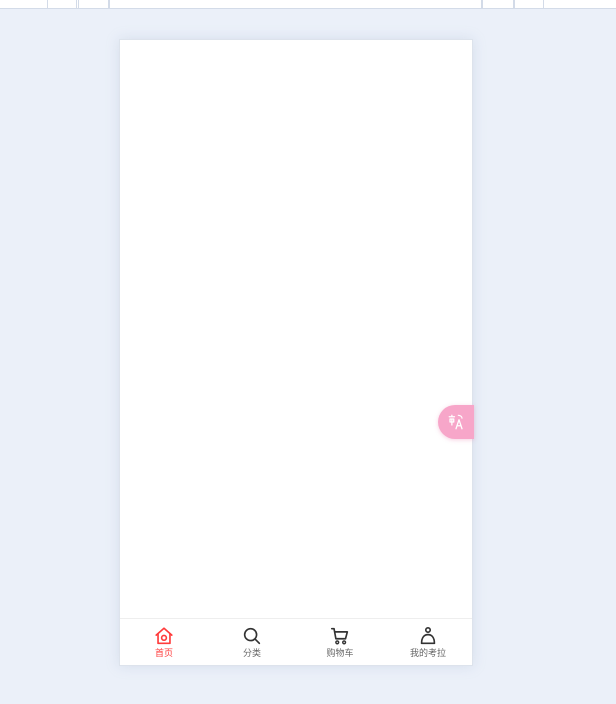 Image resolution: width=616 pixels, height=704 pixels. Describe the element at coordinates (252, 636) in the screenshot. I see `search-icon` at that location.